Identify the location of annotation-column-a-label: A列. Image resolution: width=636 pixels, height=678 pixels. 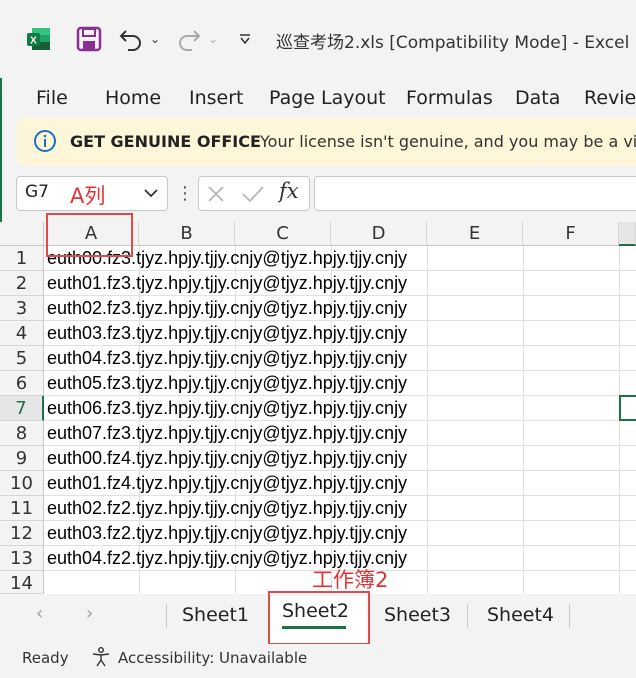
(88, 196).